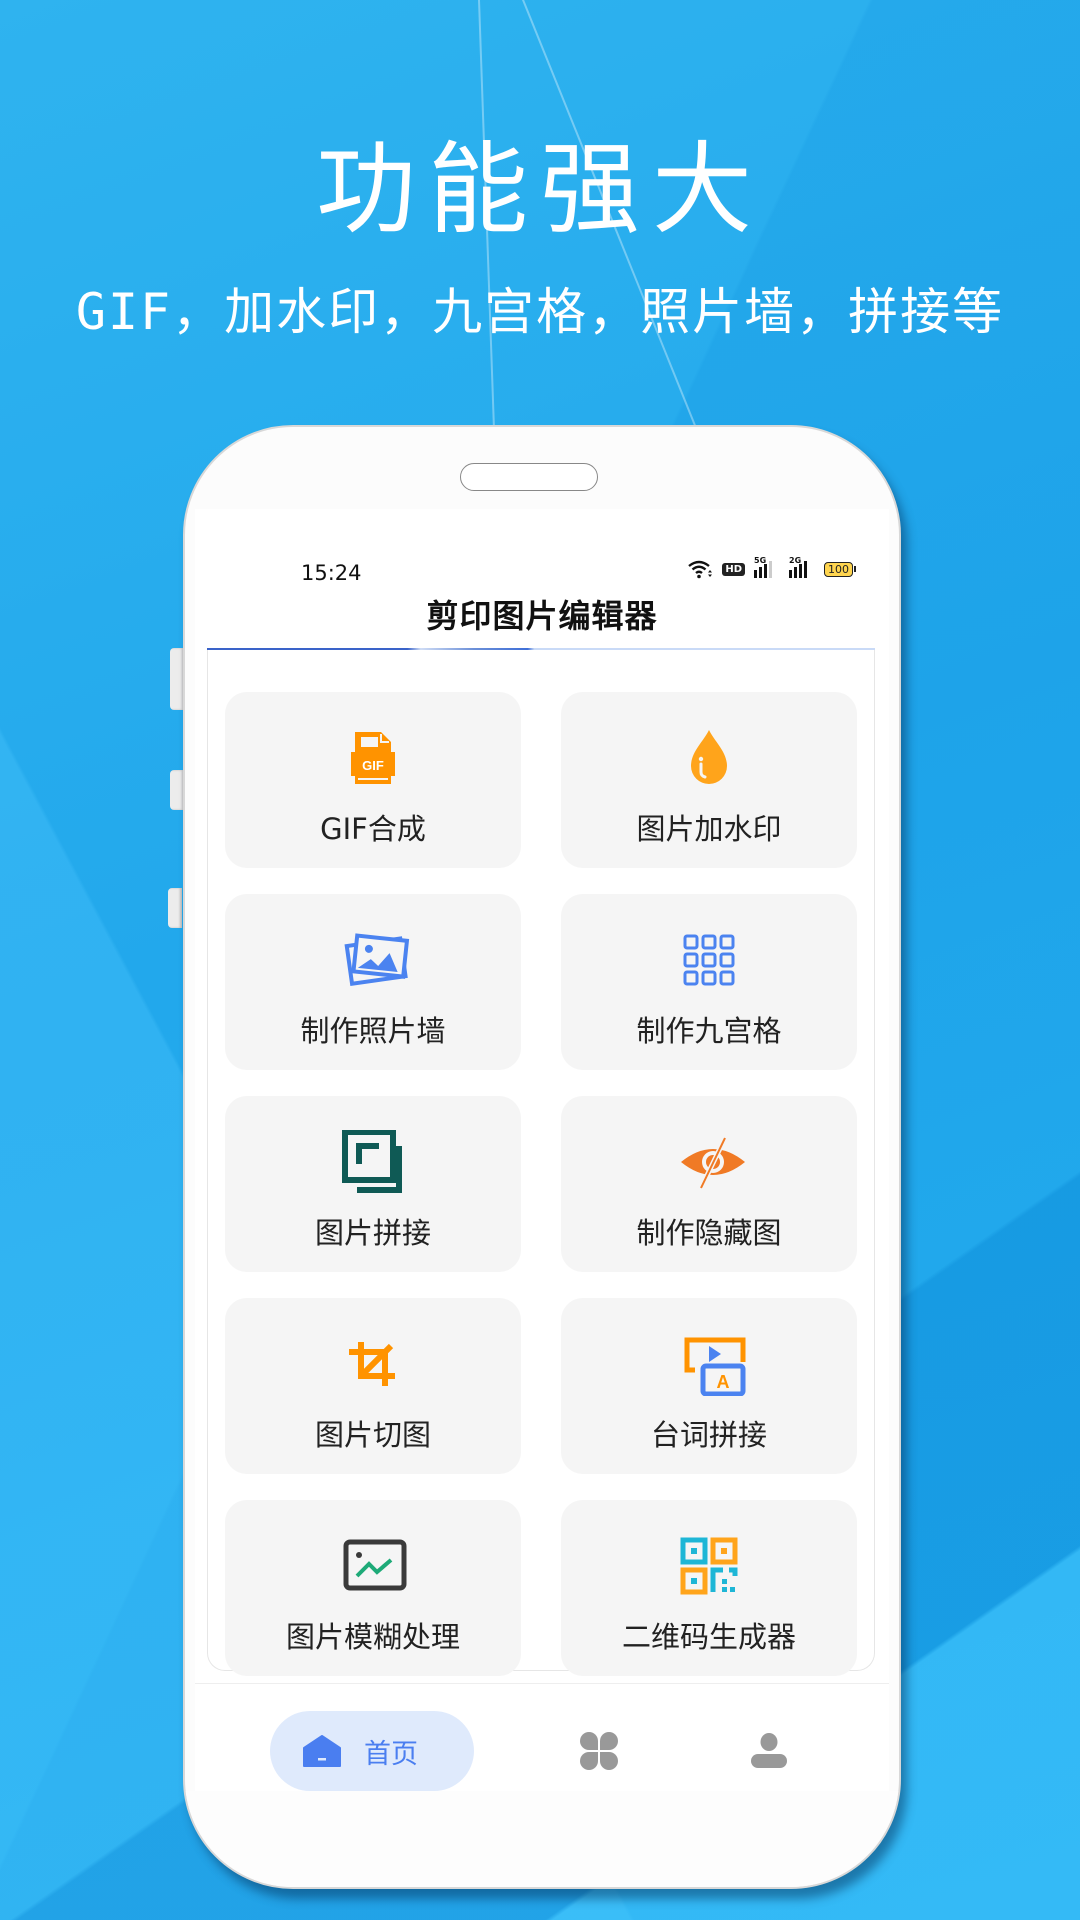 Image resolution: width=1080 pixels, height=1920 pixels. Describe the element at coordinates (391, 1754) in the screenshot. I see `tab-home-label: 首页` at that location.